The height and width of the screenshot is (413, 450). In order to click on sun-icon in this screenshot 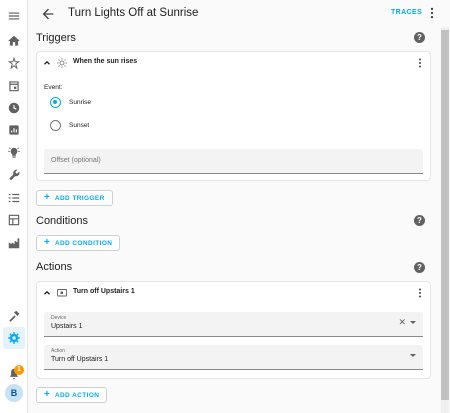, I will do `click(62, 63)`.